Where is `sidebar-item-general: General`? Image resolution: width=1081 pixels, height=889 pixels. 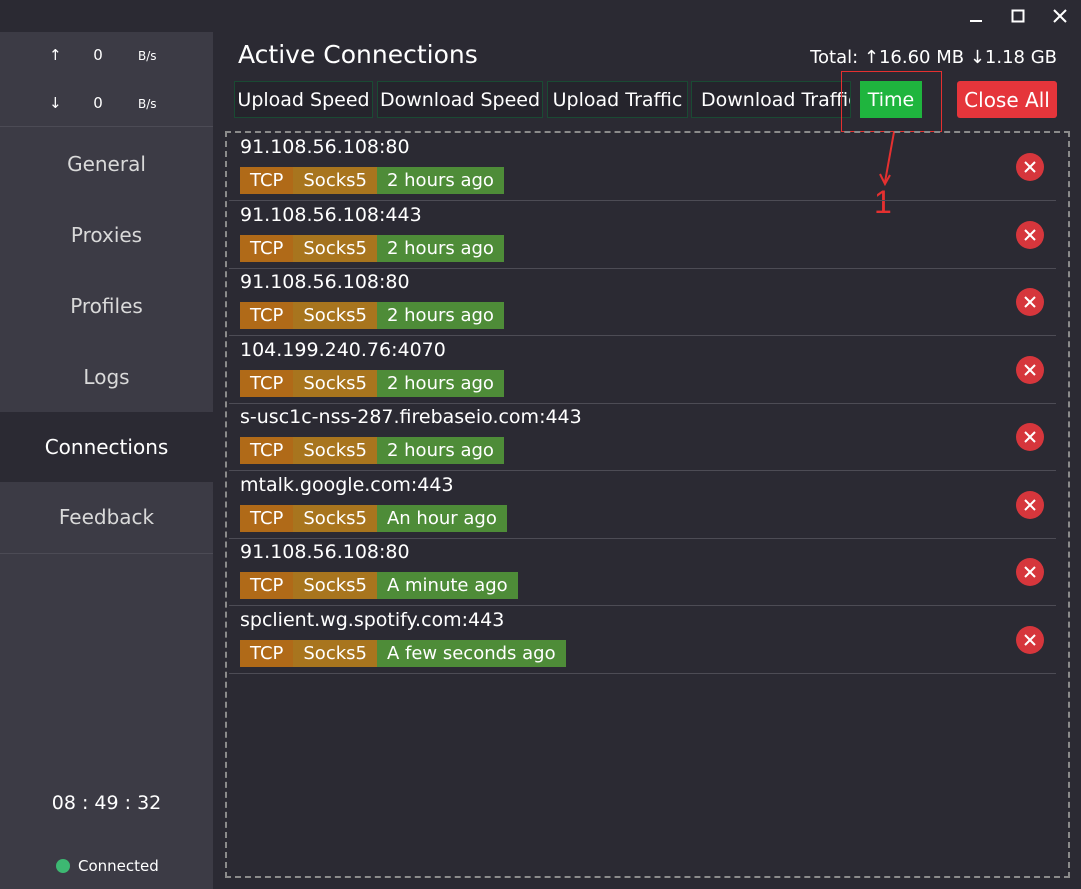
sidebar-item-general: General is located at coordinates (106, 164).